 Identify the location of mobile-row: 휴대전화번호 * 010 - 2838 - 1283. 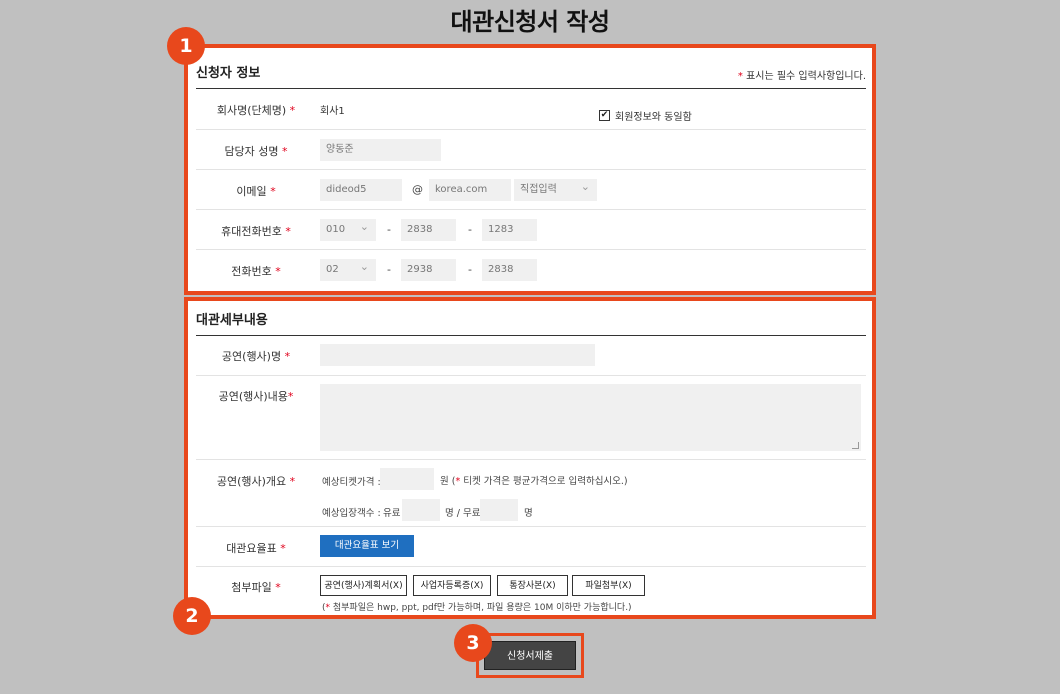
(531, 230).